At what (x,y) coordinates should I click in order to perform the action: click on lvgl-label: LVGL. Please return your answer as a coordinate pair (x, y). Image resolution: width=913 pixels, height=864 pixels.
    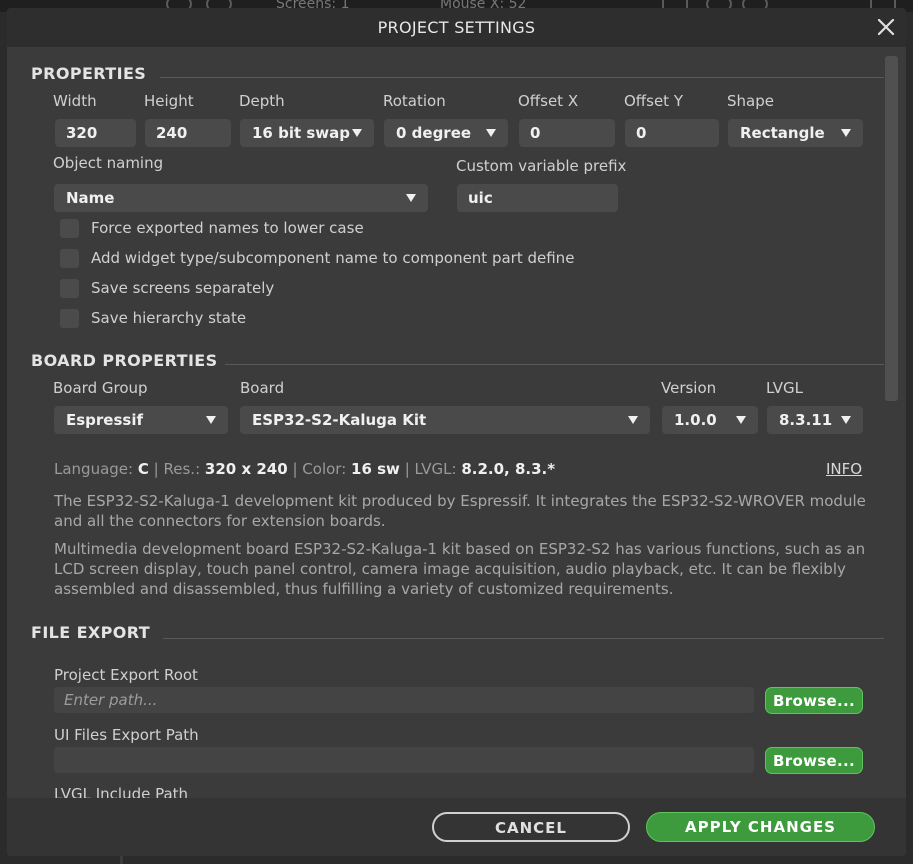
    Looking at the image, I should click on (784, 388).